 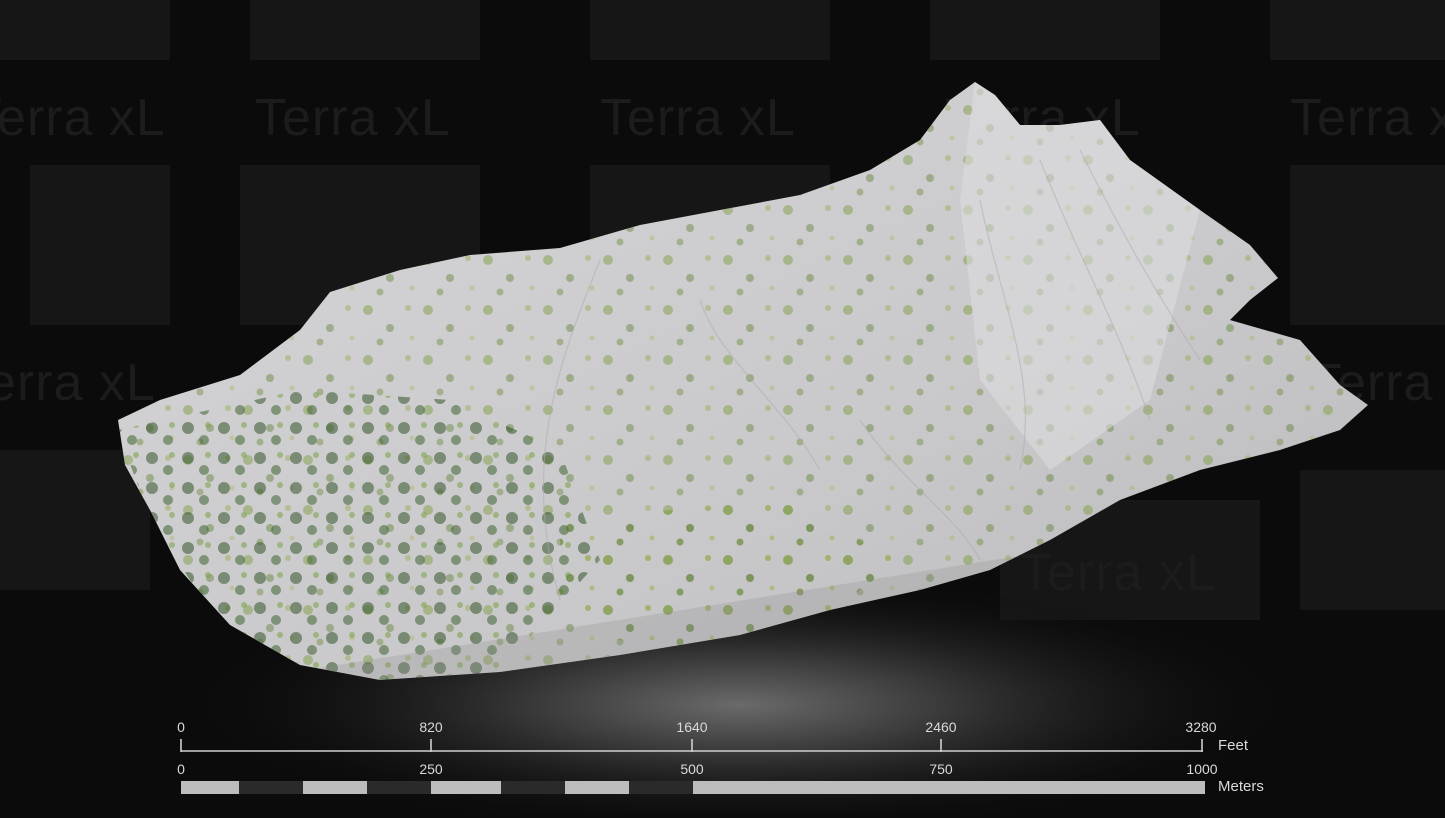 What do you see at coordinates (431, 727) in the screenshot?
I see `feet-tick-label: 820` at bounding box center [431, 727].